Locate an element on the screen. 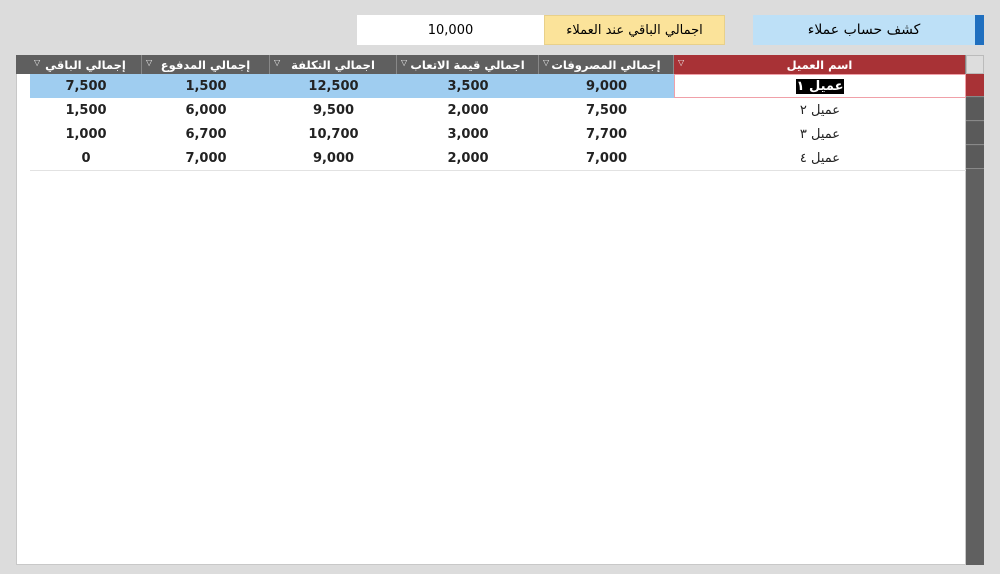  amount-cell: 7,700 is located at coordinates (606, 134).